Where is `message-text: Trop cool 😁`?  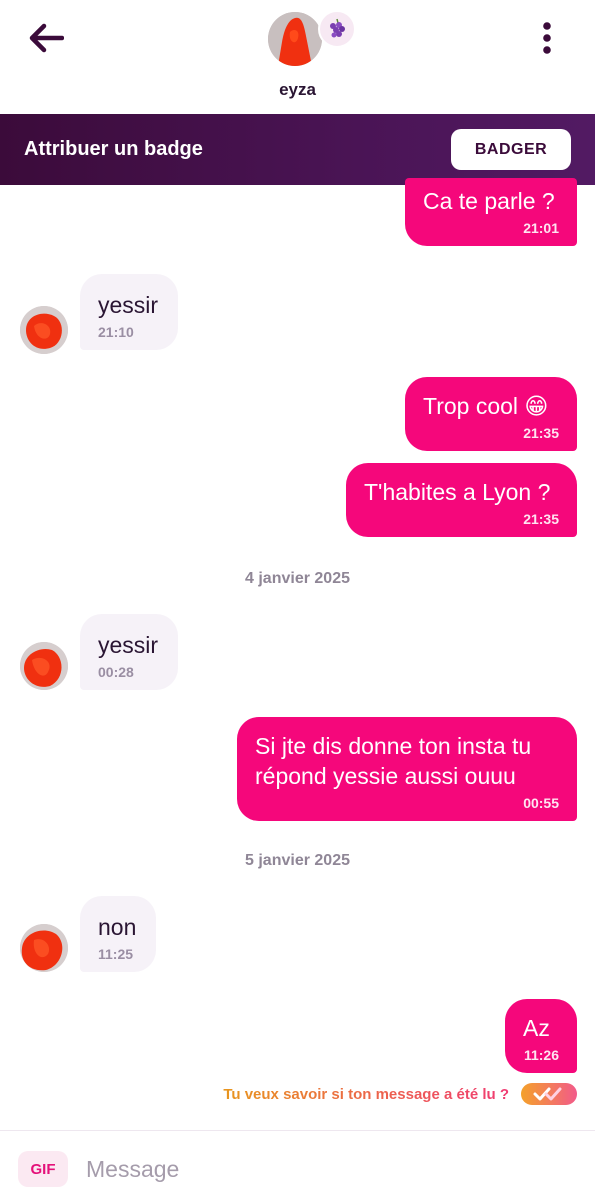
message-text: Trop cool 😁 is located at coordinates (486, 406).